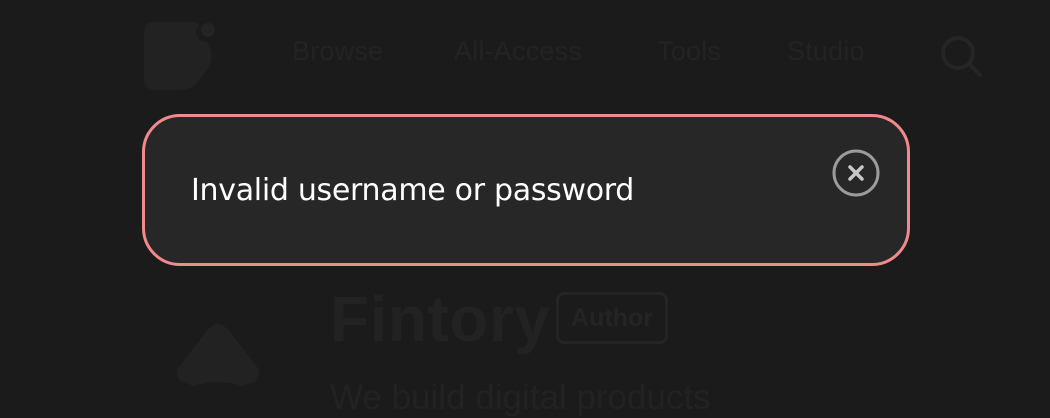 The image size is (1050, 418). Describe the element at coordinates (612, 318) in the screenshot. I see `author-badge: Author` at that location.